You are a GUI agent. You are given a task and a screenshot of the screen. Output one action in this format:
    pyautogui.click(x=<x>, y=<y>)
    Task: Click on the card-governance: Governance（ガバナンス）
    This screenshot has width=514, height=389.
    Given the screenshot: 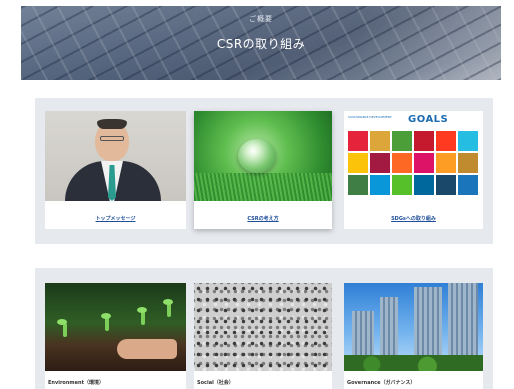 What is the action you would take?
    pyautogui.click(x=413, y=336)
    